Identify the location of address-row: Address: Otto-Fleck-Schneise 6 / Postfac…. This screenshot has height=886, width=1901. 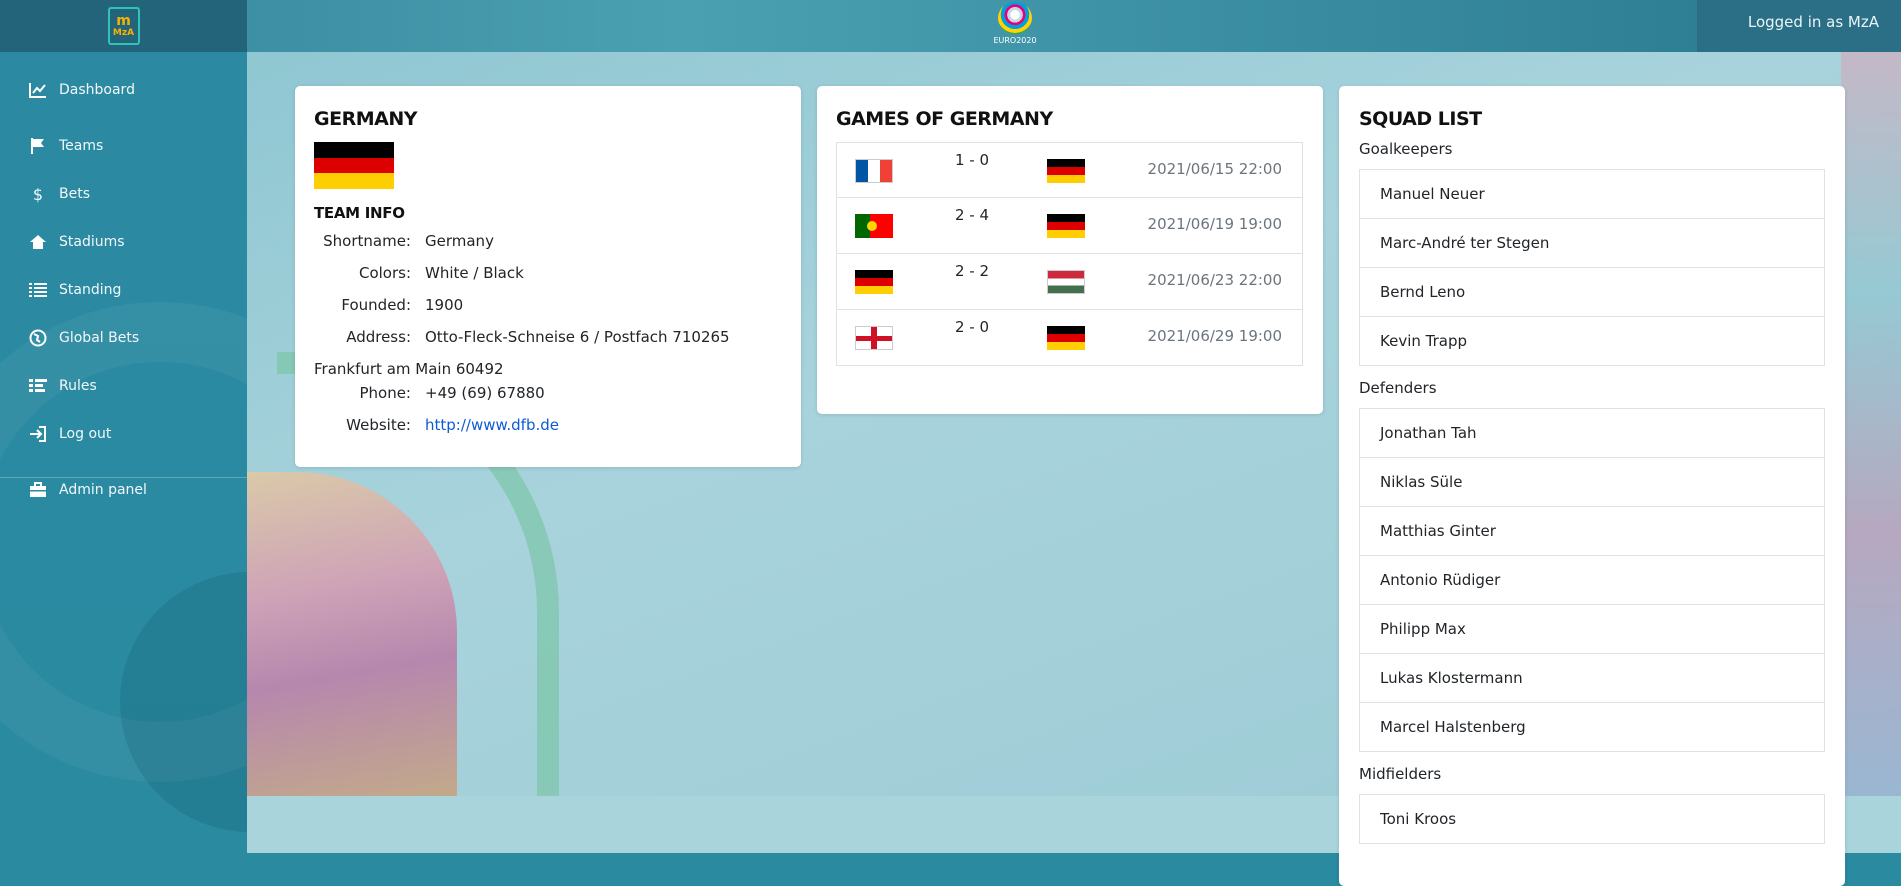
(548, 337).